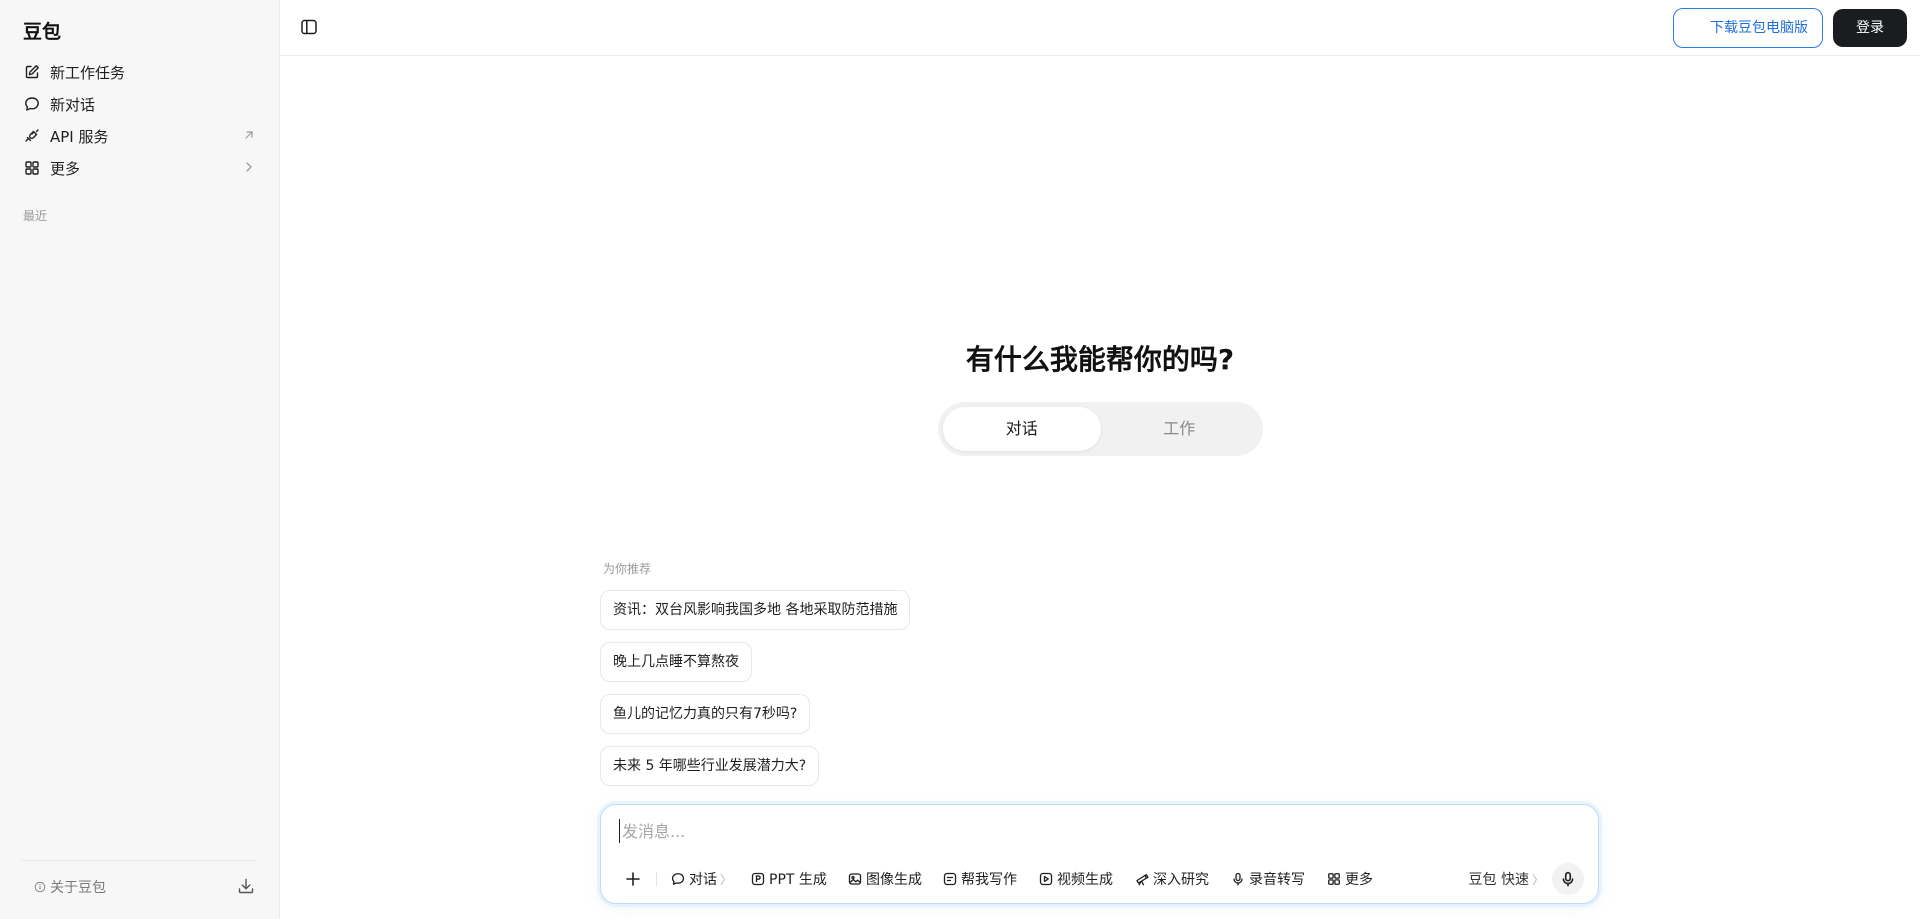  I want to click on sidebar-item-label: 新对话, so click(73, 104).